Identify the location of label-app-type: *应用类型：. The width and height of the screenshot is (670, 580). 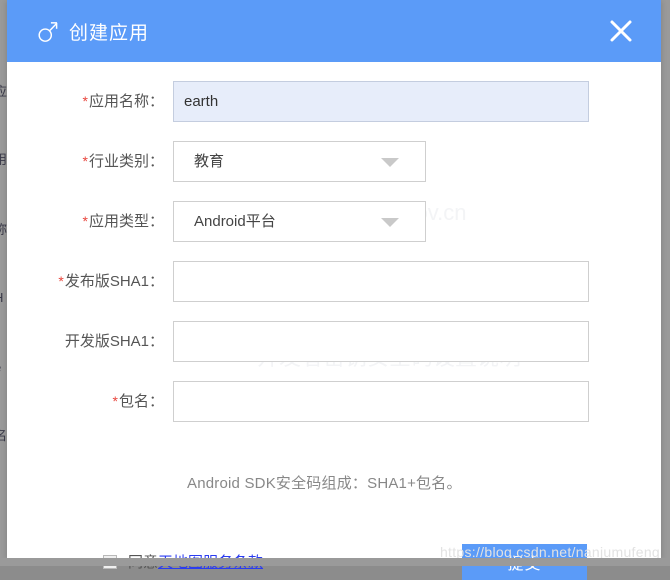
(90, 221).